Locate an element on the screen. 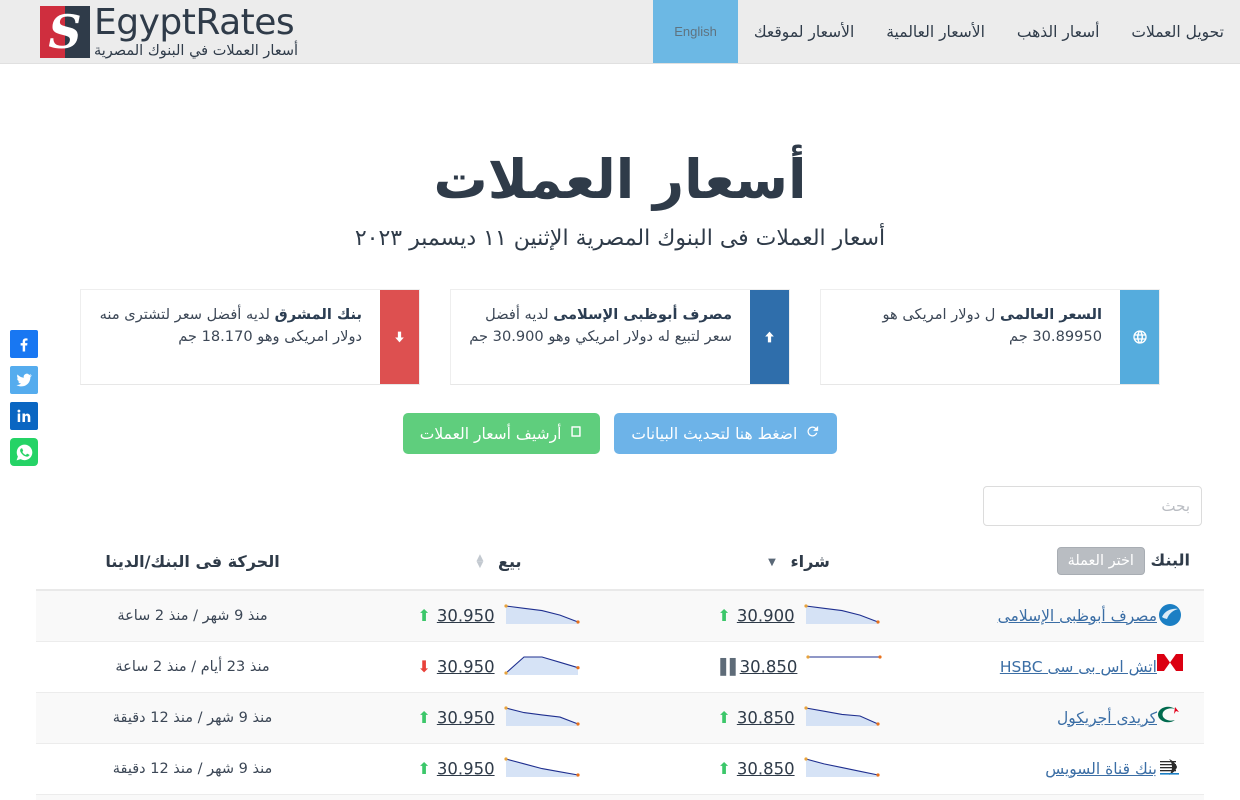  currency-select-button: اختر العملة is located at coordinates (1100, 561).